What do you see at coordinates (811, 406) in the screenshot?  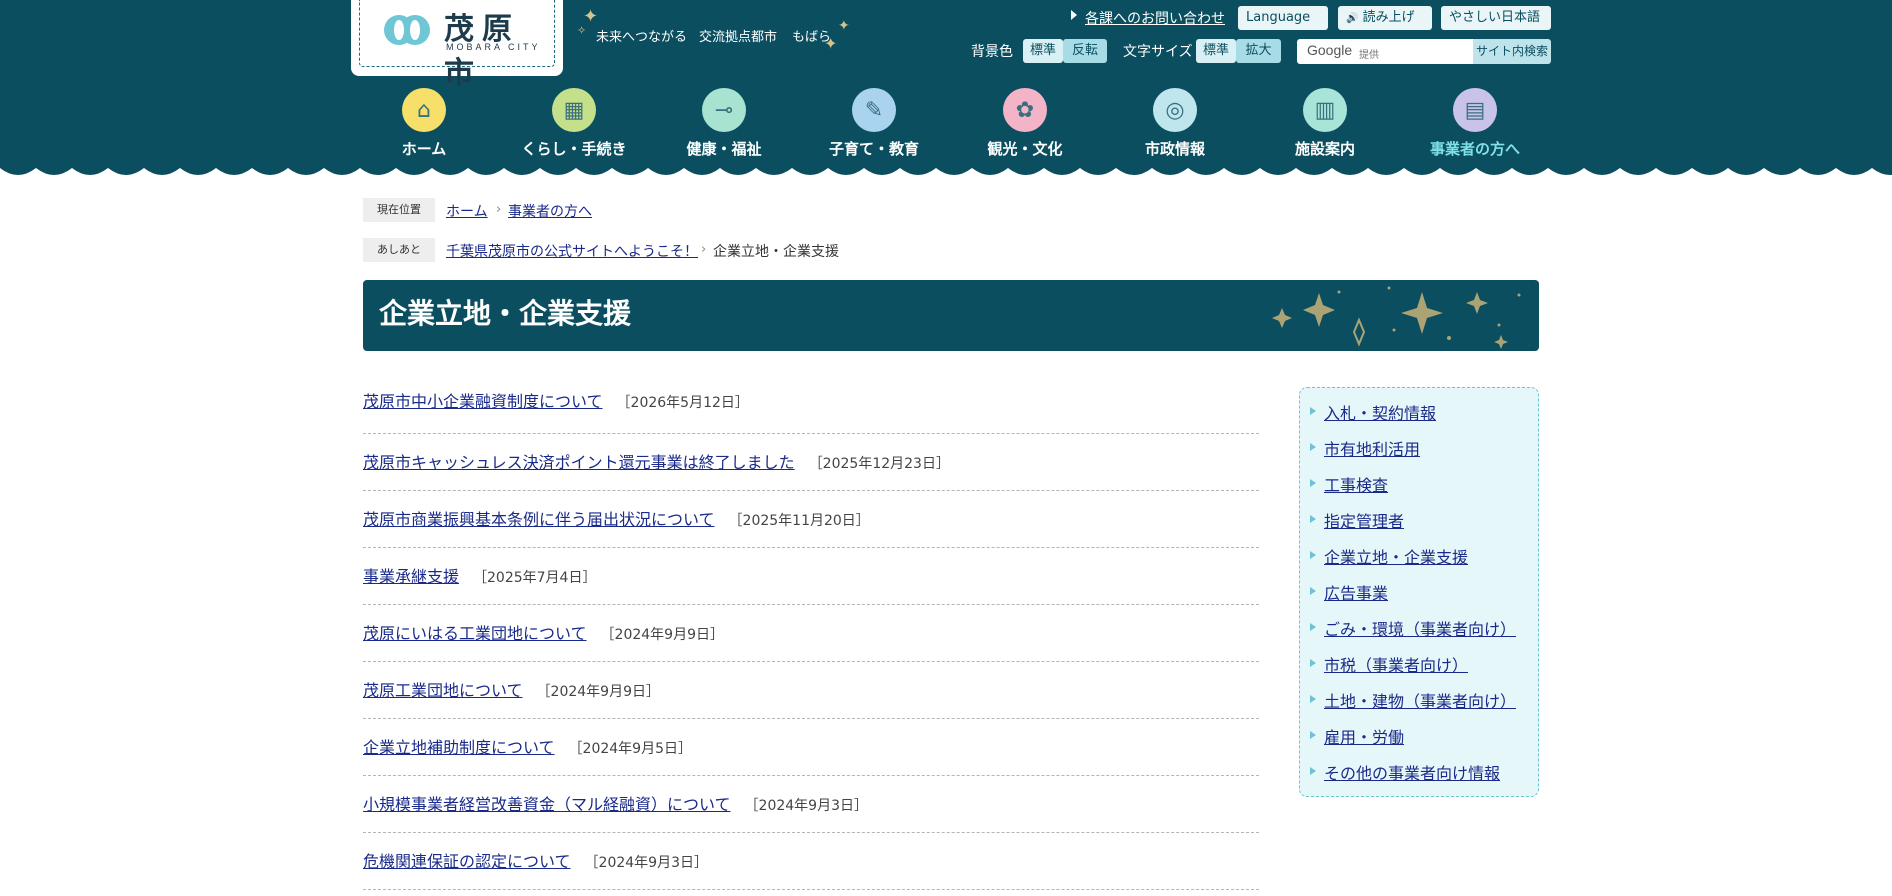 I see `news-item: 茂原市中小企業融資制度について ［2026年5月12日］` at bounding box center [811, 406].